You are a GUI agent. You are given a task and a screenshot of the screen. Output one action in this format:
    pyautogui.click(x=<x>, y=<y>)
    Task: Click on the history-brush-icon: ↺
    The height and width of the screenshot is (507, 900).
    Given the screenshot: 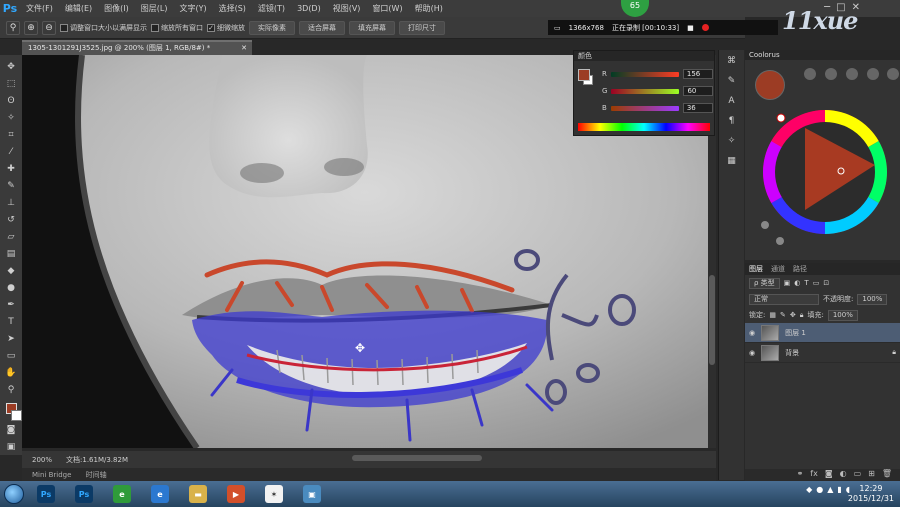 What is the action you would take?
    pyautogui.click(x=11, y=220)
    